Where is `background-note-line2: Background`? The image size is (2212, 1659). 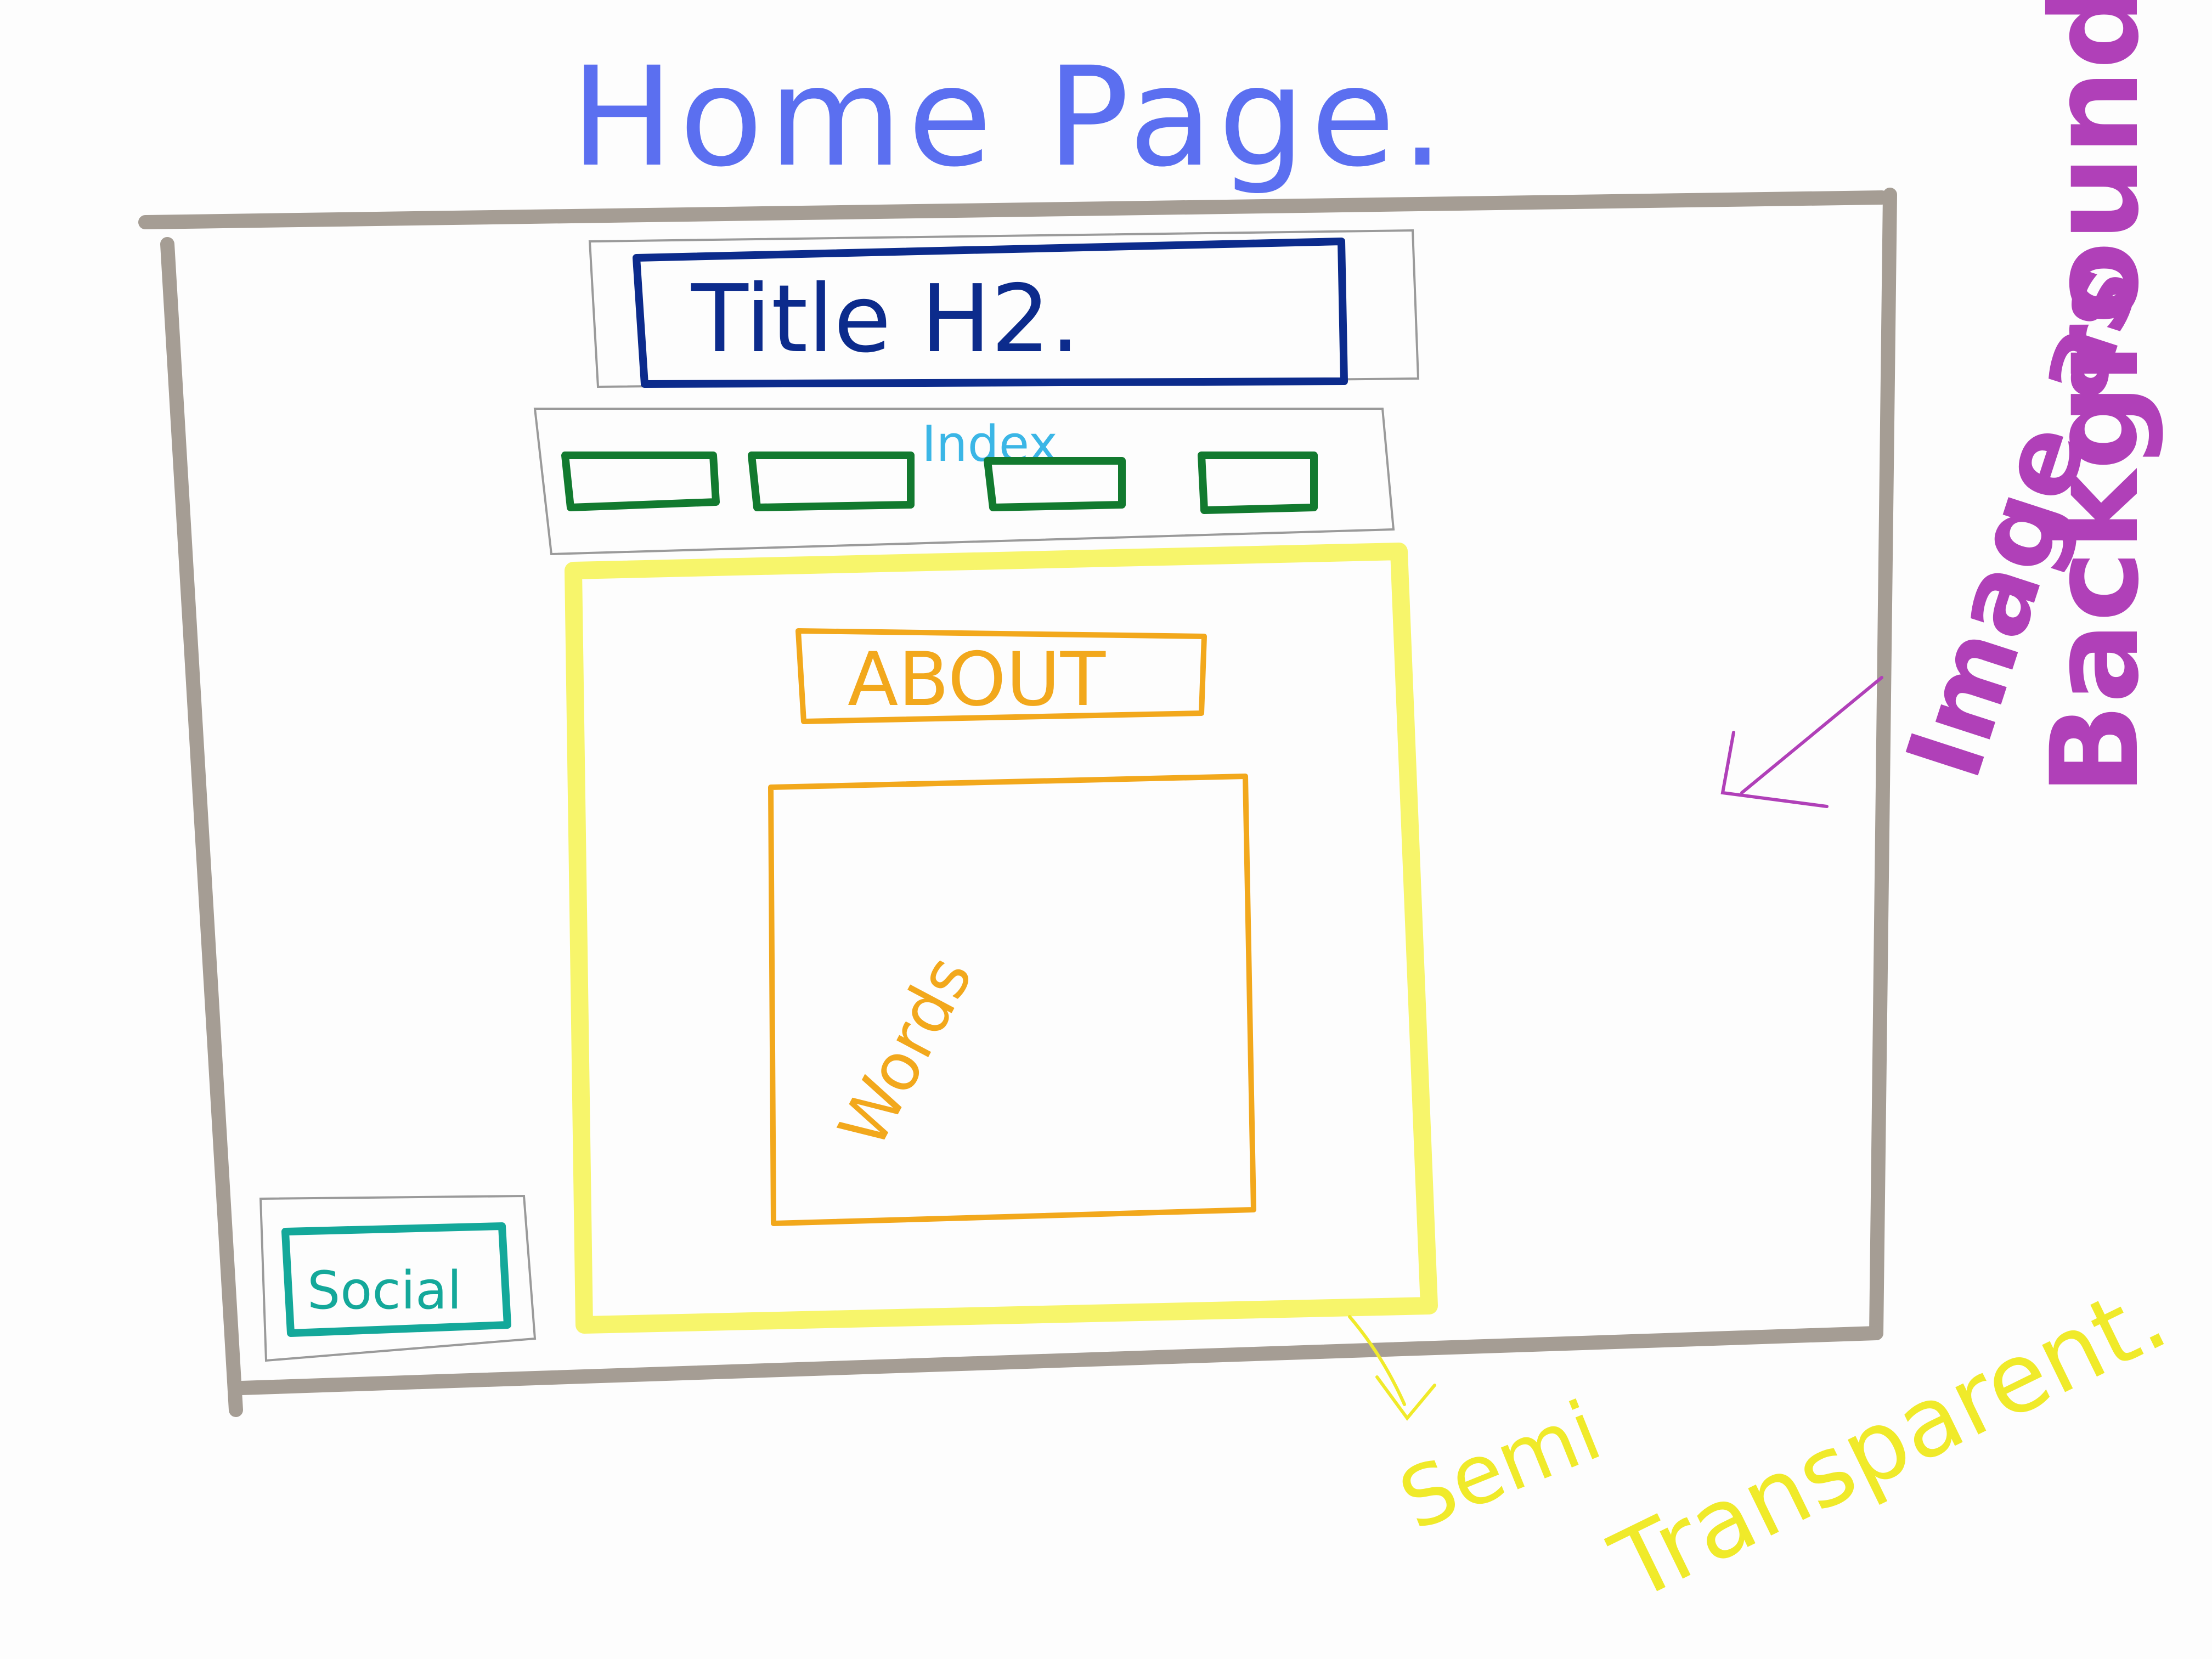 background-note-line2: Background is located at coordinates (2095, 398).